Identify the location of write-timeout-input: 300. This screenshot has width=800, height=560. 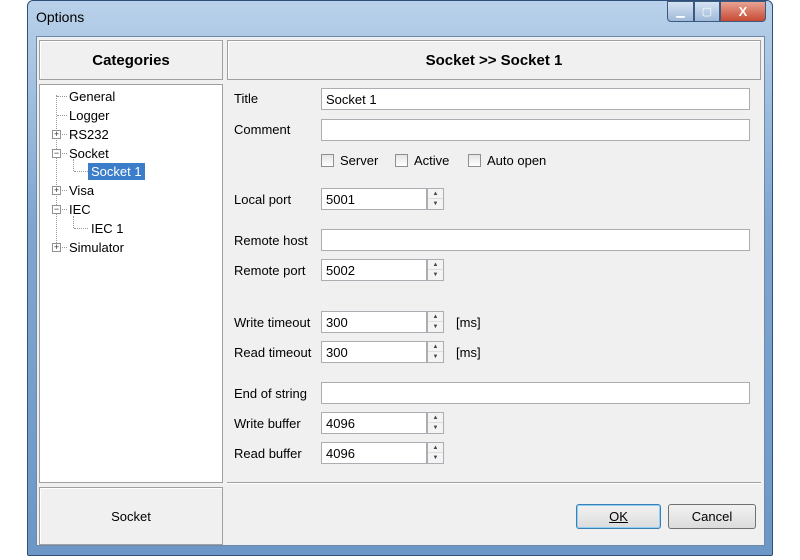
(374, 322).